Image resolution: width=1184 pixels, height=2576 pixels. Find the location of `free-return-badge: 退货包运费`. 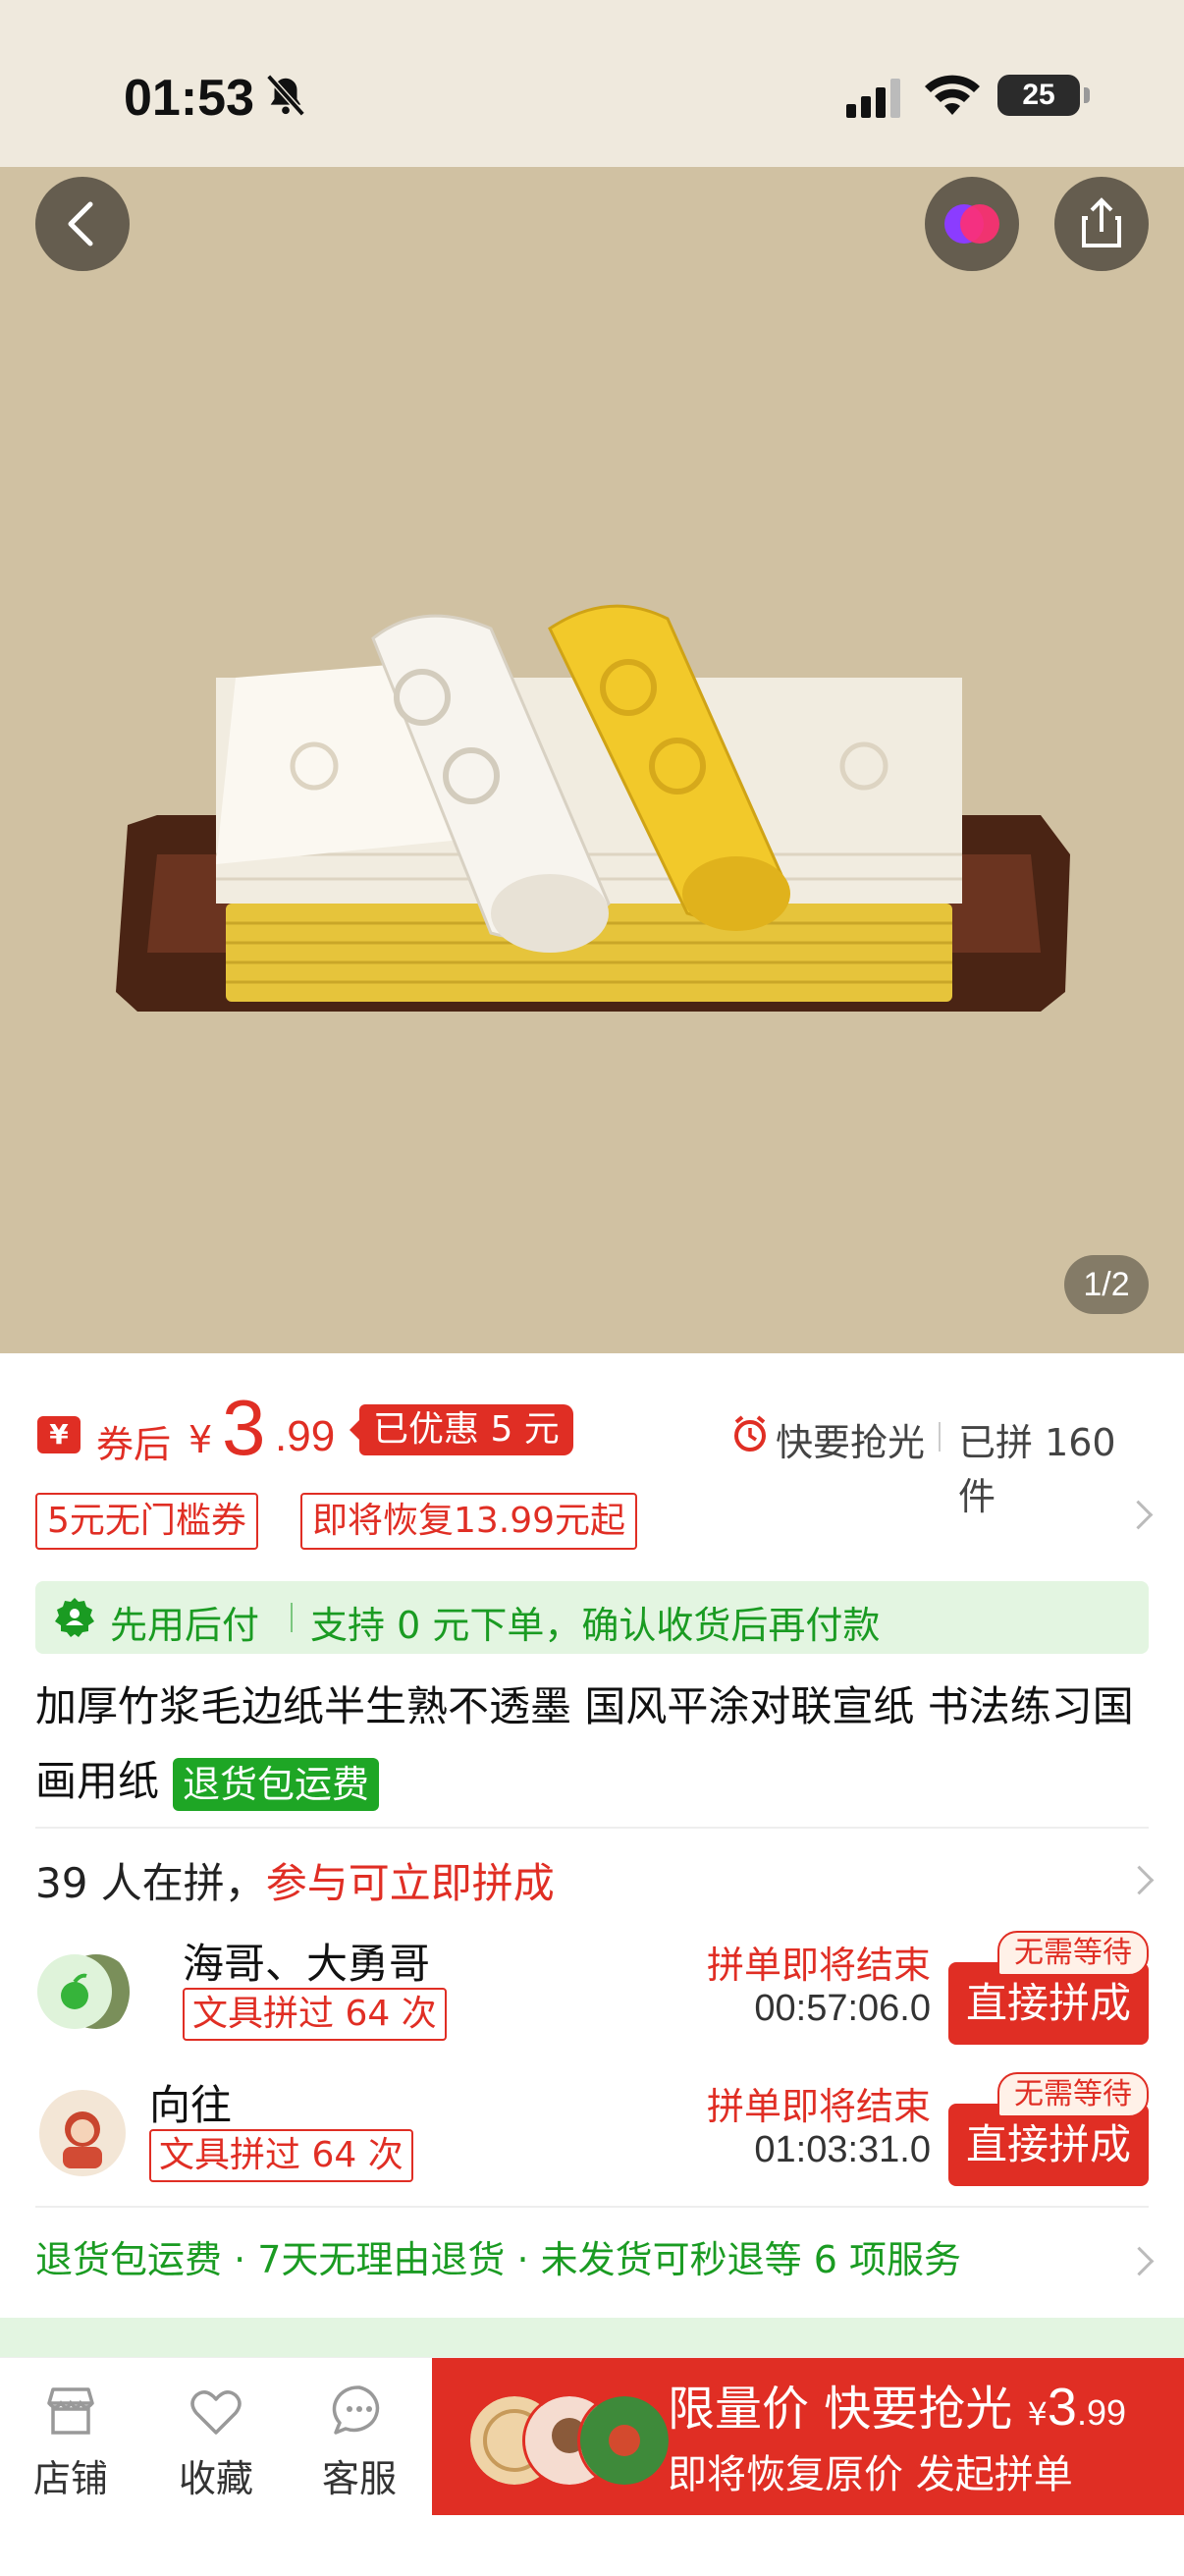

free-return-badge: 退货包运费 is located at coordinates (277, 1784).